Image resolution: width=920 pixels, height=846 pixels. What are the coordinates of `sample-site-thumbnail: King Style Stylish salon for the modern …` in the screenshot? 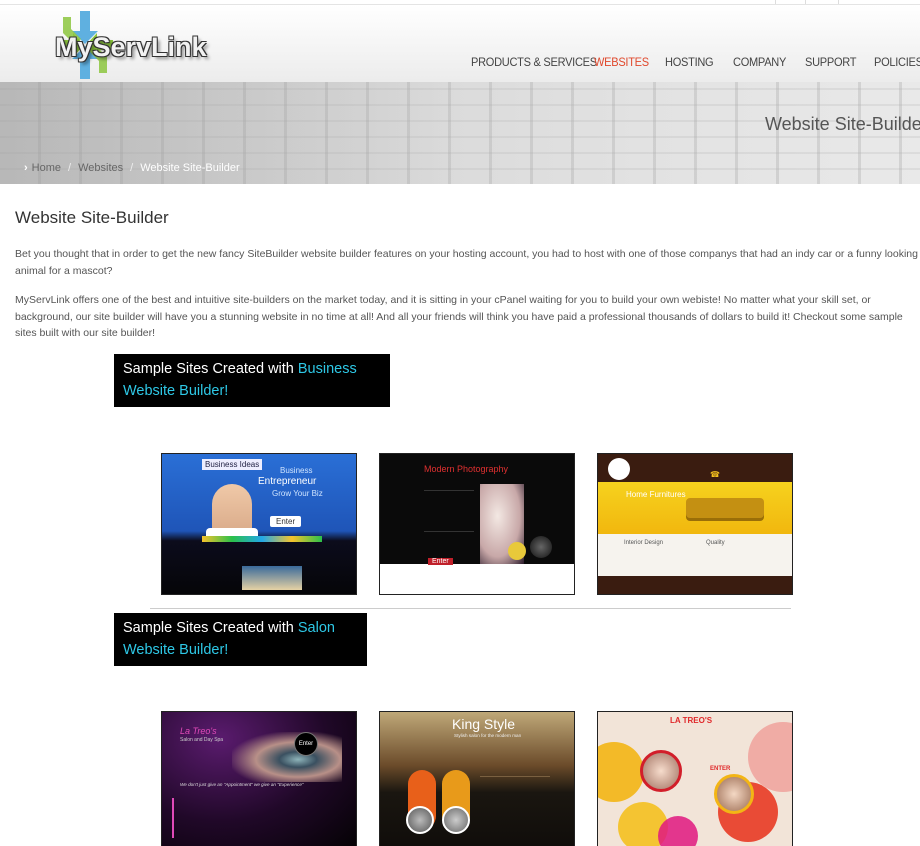 It's located at (477, 778).